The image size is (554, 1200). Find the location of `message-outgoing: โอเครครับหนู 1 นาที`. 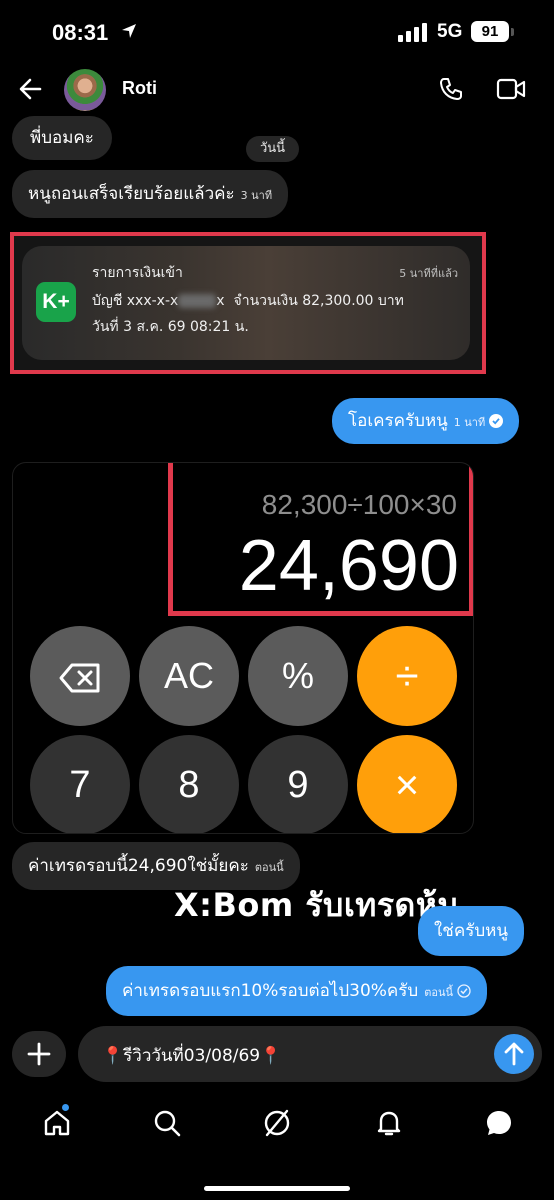

message-outgoing: โอเครครับหนู 1 นาที is located at coordinates (426, 421).